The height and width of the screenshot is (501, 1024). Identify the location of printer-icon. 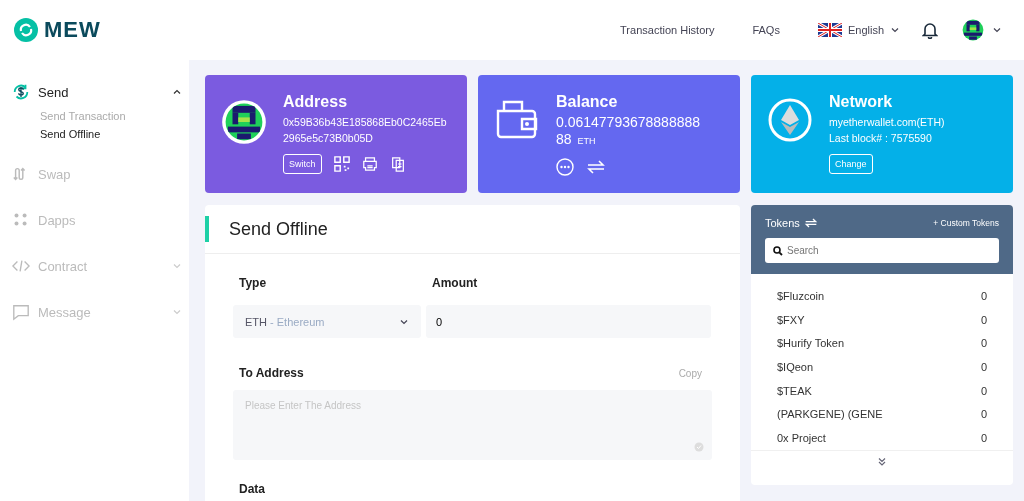
(369, 164).